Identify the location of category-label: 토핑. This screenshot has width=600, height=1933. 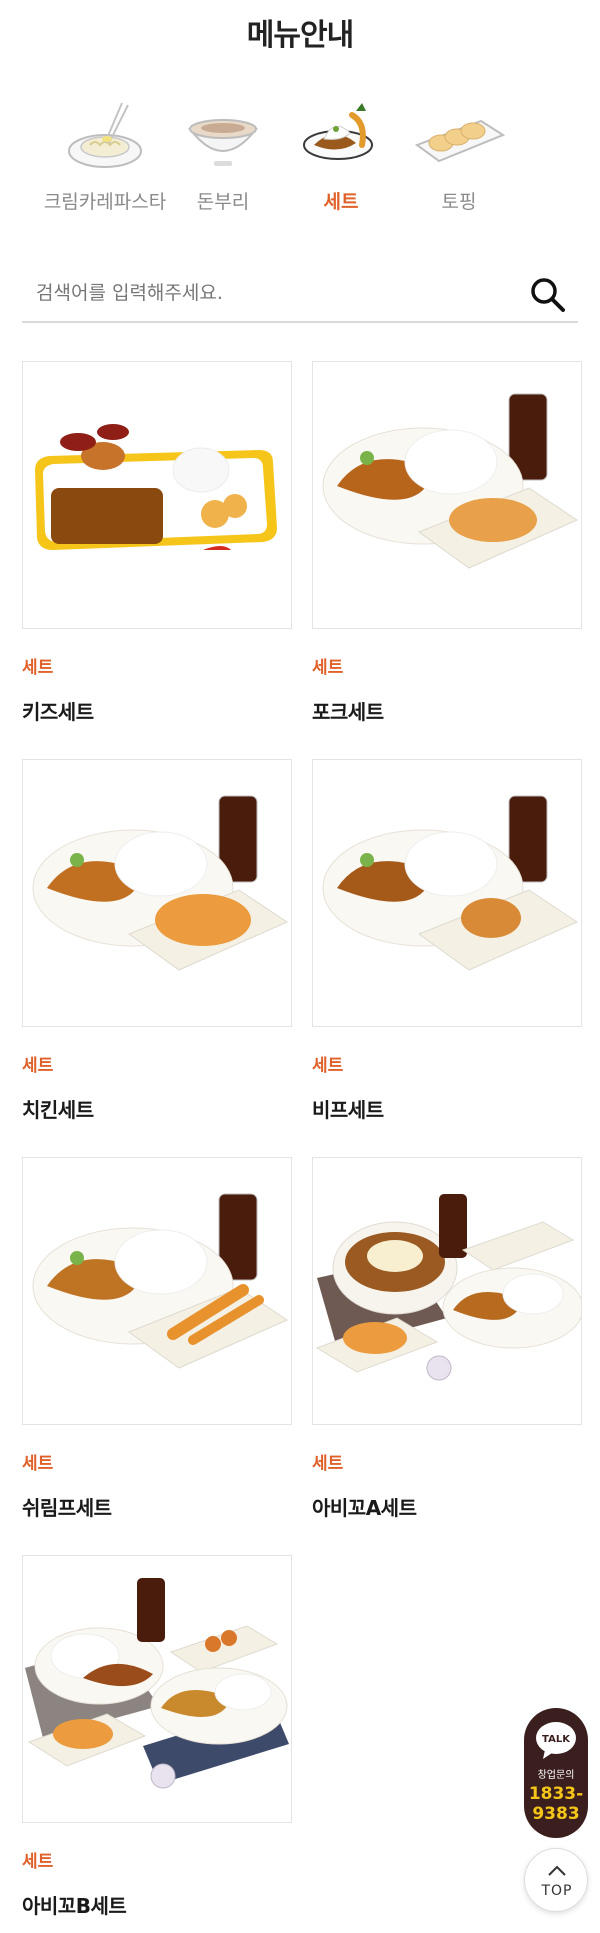
(459, 202).